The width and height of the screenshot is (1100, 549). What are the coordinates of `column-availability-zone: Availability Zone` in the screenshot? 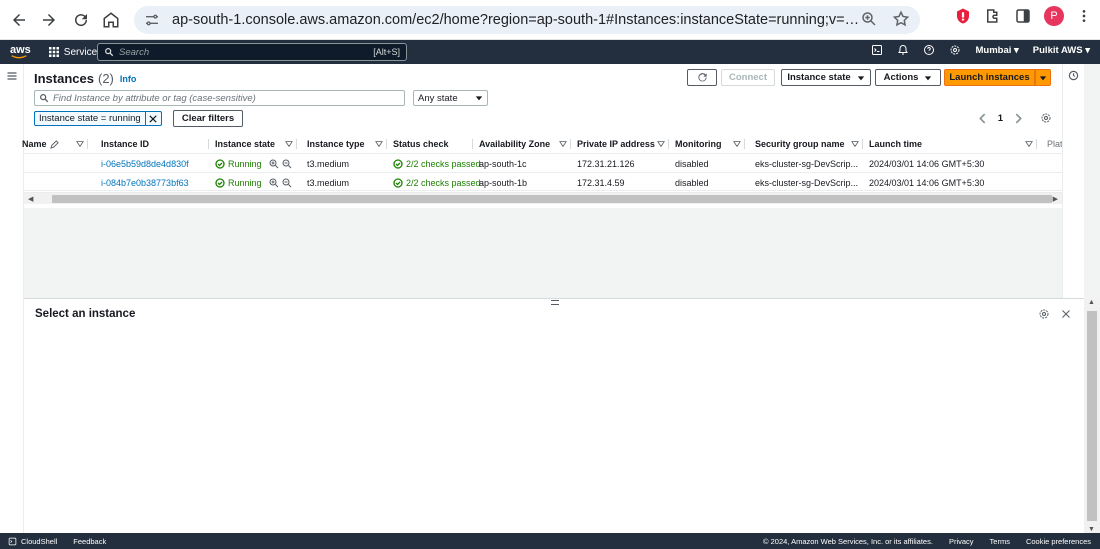 It's located at (522, 144).